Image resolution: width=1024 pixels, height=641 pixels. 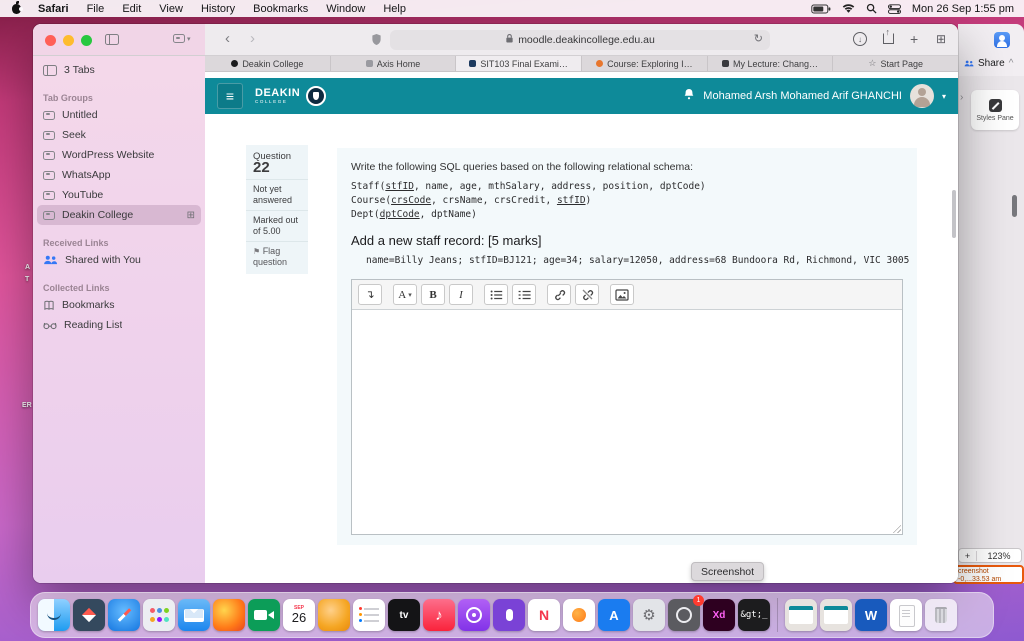 What do you see at coordinates (252, 39) in the screenshot?
I see `forward-button: ›` at bounding box center [252, 39].